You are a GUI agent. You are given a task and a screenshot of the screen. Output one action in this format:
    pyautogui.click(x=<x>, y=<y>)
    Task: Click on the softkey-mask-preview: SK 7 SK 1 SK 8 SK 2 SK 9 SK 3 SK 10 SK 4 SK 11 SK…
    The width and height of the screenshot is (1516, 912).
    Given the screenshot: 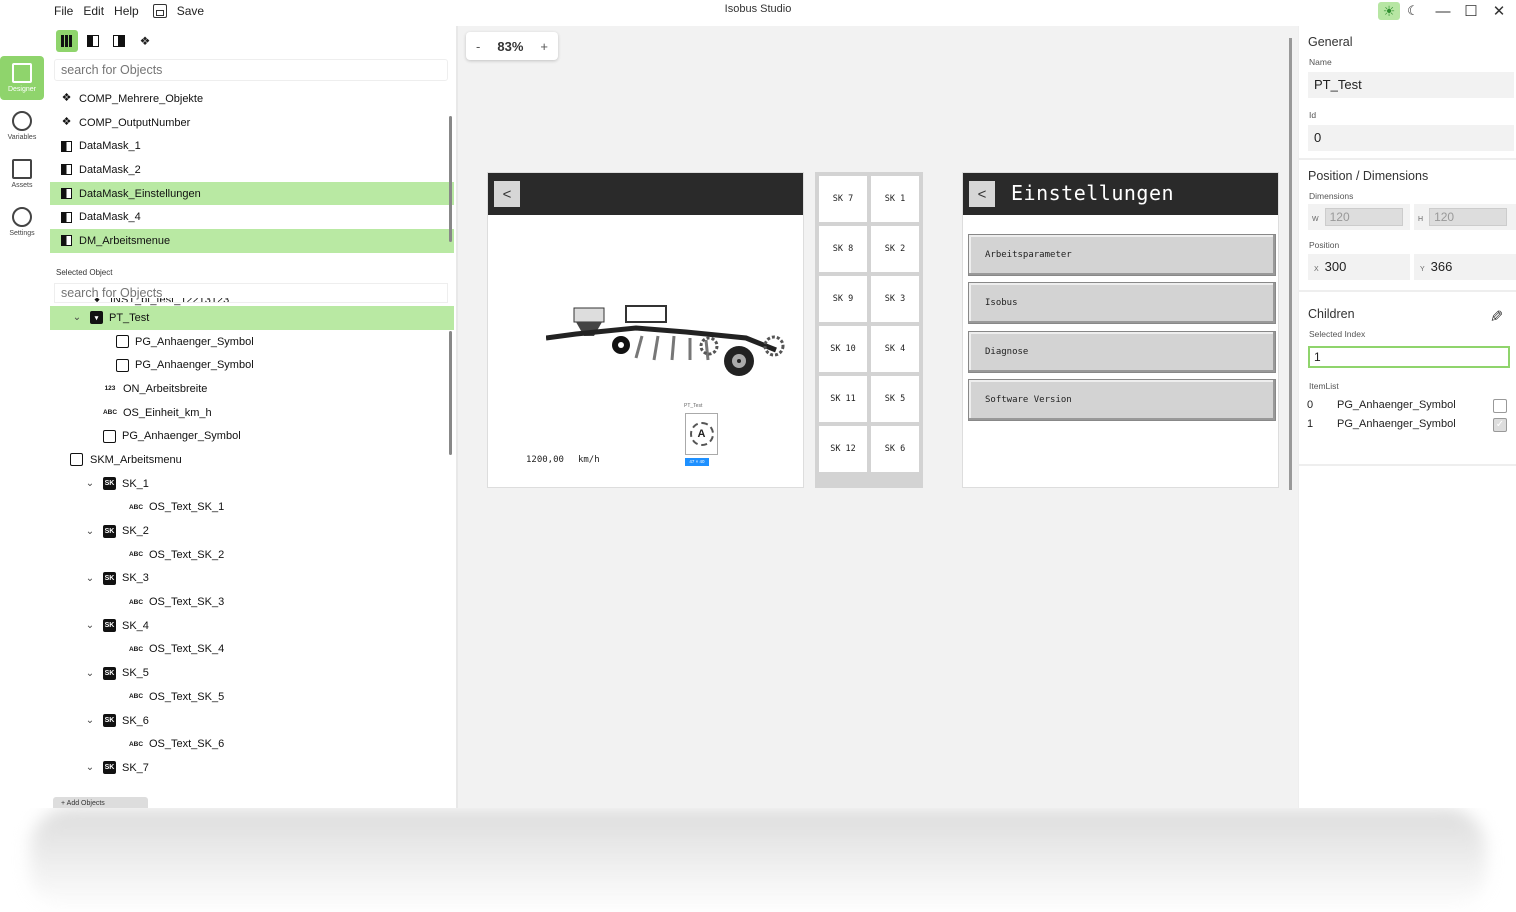 What is the action you would take?
    pyautogui.click(x=869, y=330)
    